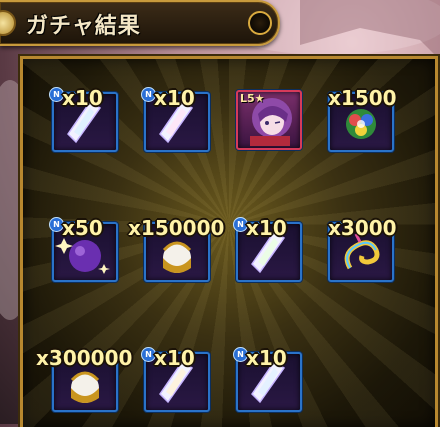 The width and height of the screenshot is (440, 427). I want to click on item-quantity: x50, so click(82, 228).